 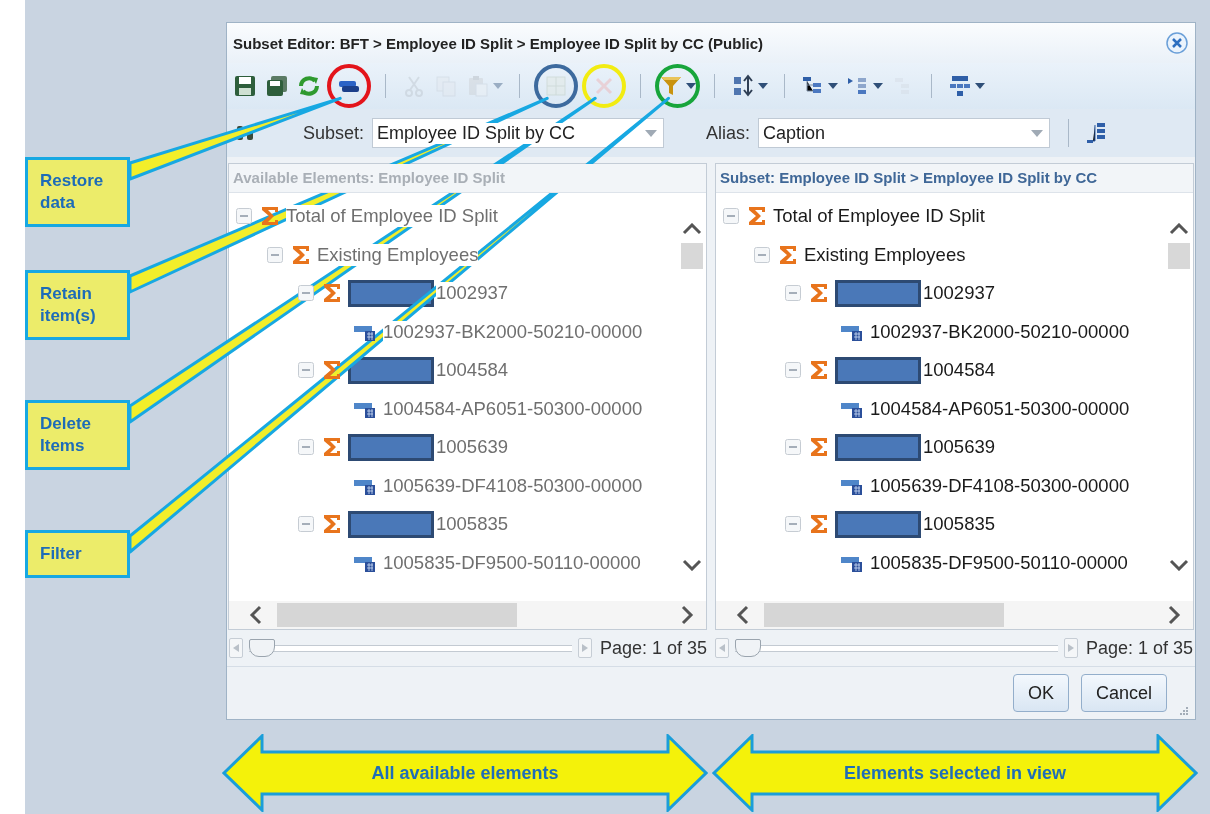 What do you see at coordinates (77, 305) in the screenshot?
I see `callout-label: Retain item(s)` at bounding box center [77, 305].